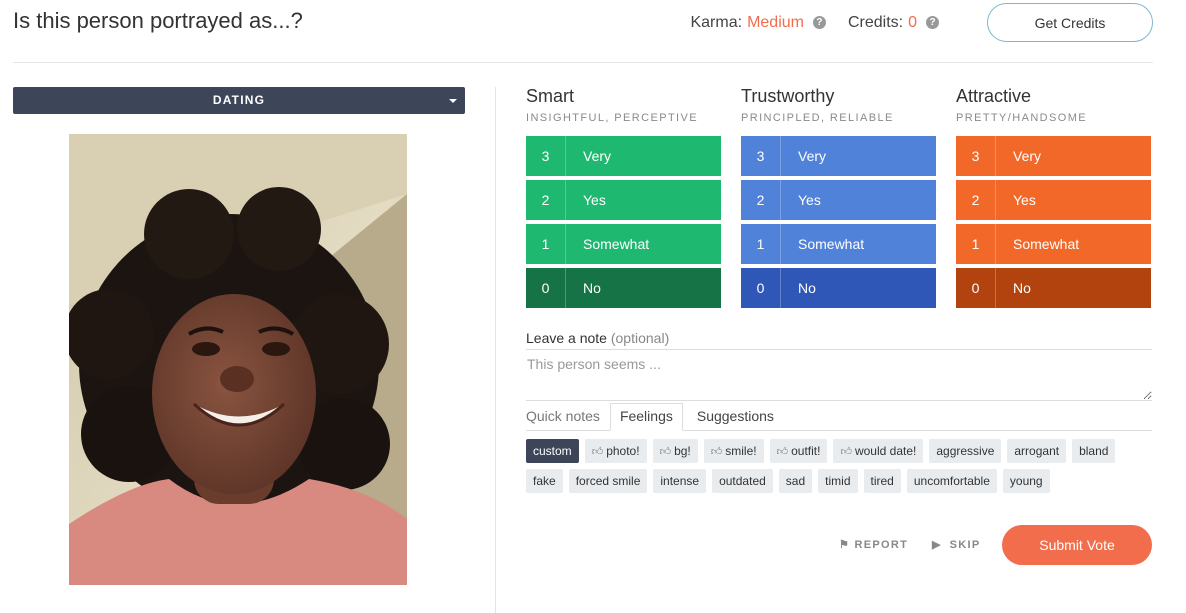 Image resolution: width=1186 pixels, height=613 pixels. What do you see at coordinates (1053, 288) in the screenshot?
I see `attractive-rating-0-button: 0 No` at bounding box center [1053, 288].